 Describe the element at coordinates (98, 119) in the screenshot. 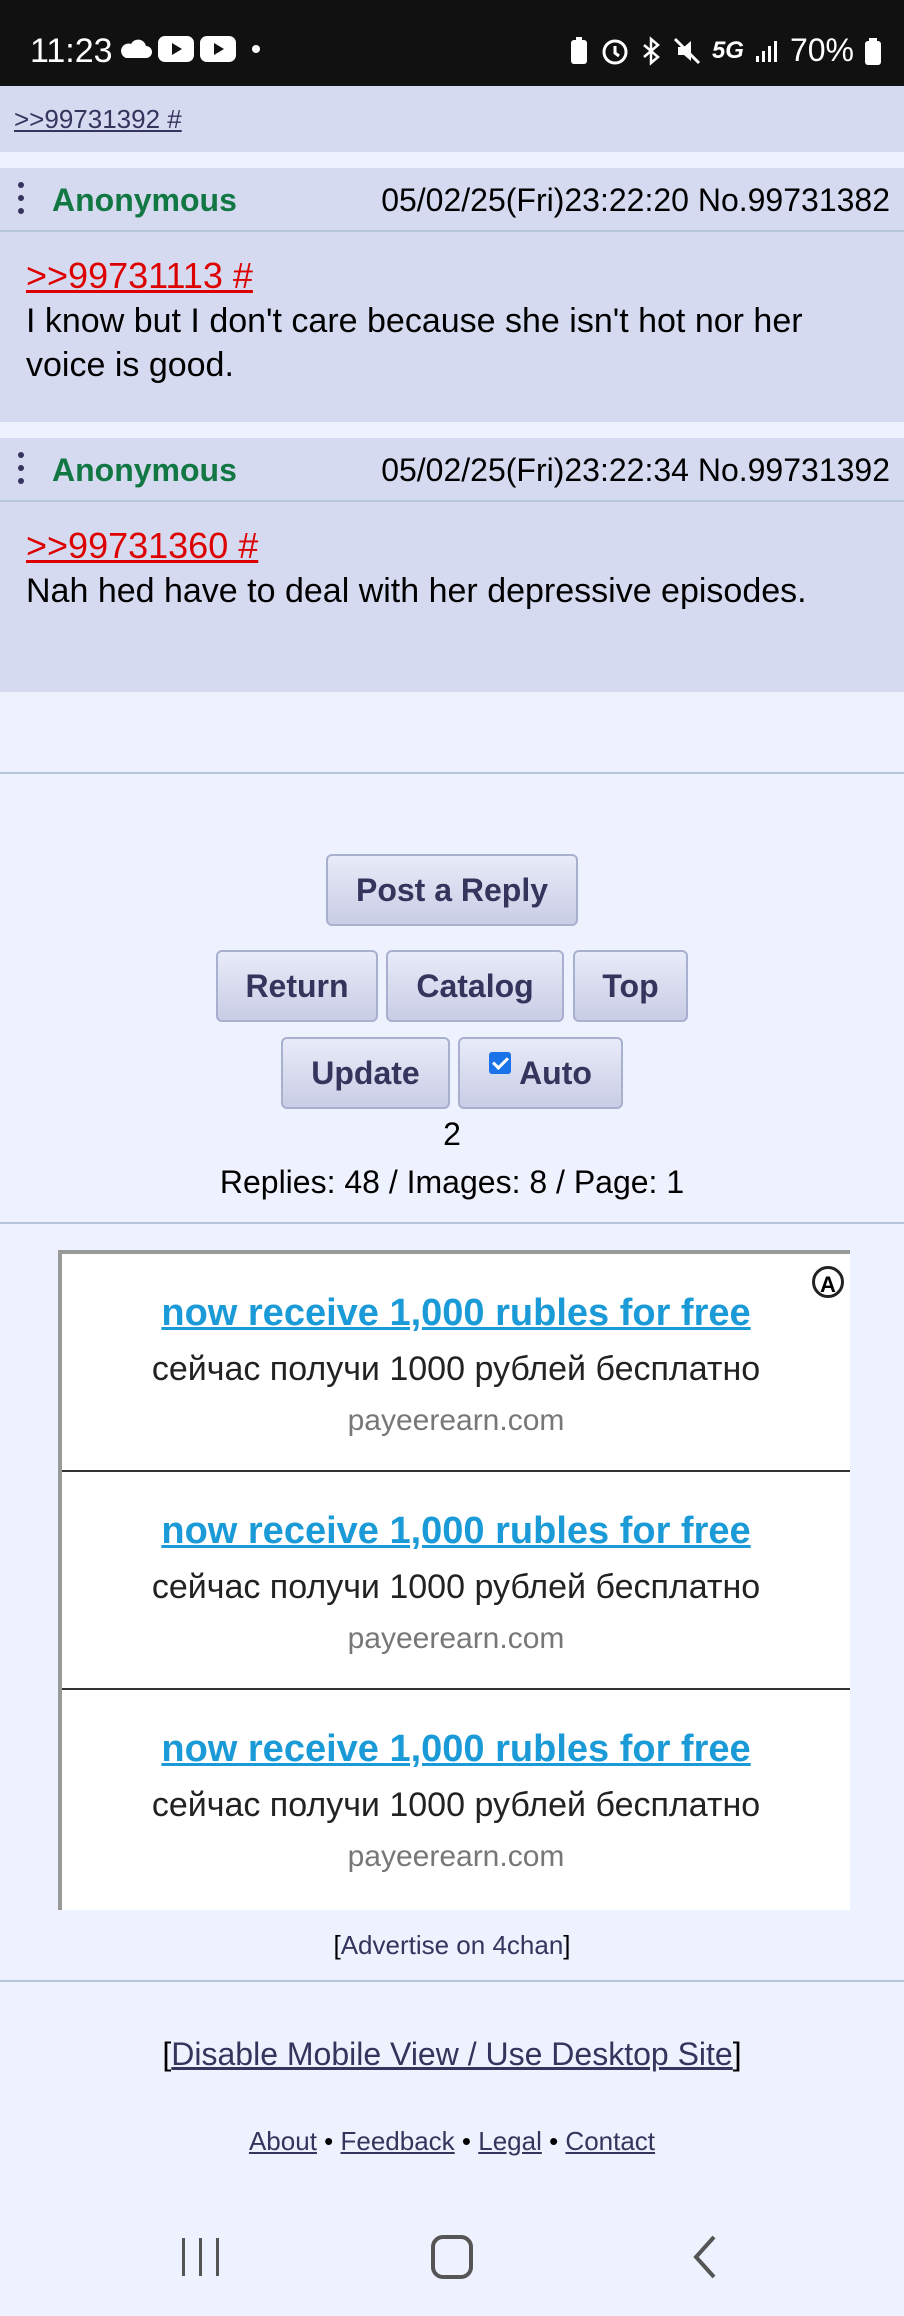

I see `post-backlink: >>99731392 #` at that location.